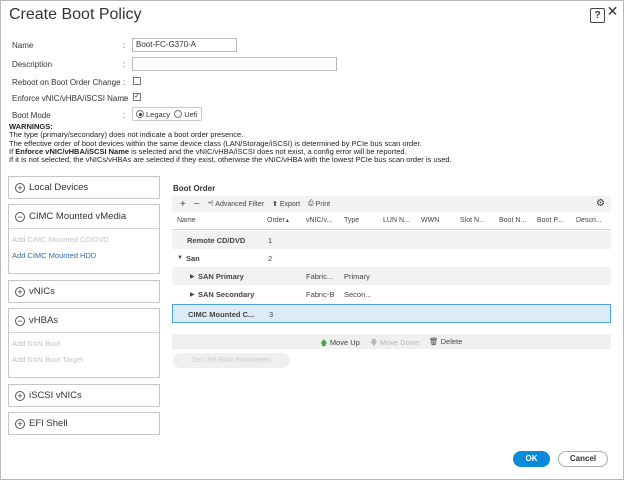 The image size is (624, 480). I want to click on collapse-caret-icon: ▼, so click(180, 258).